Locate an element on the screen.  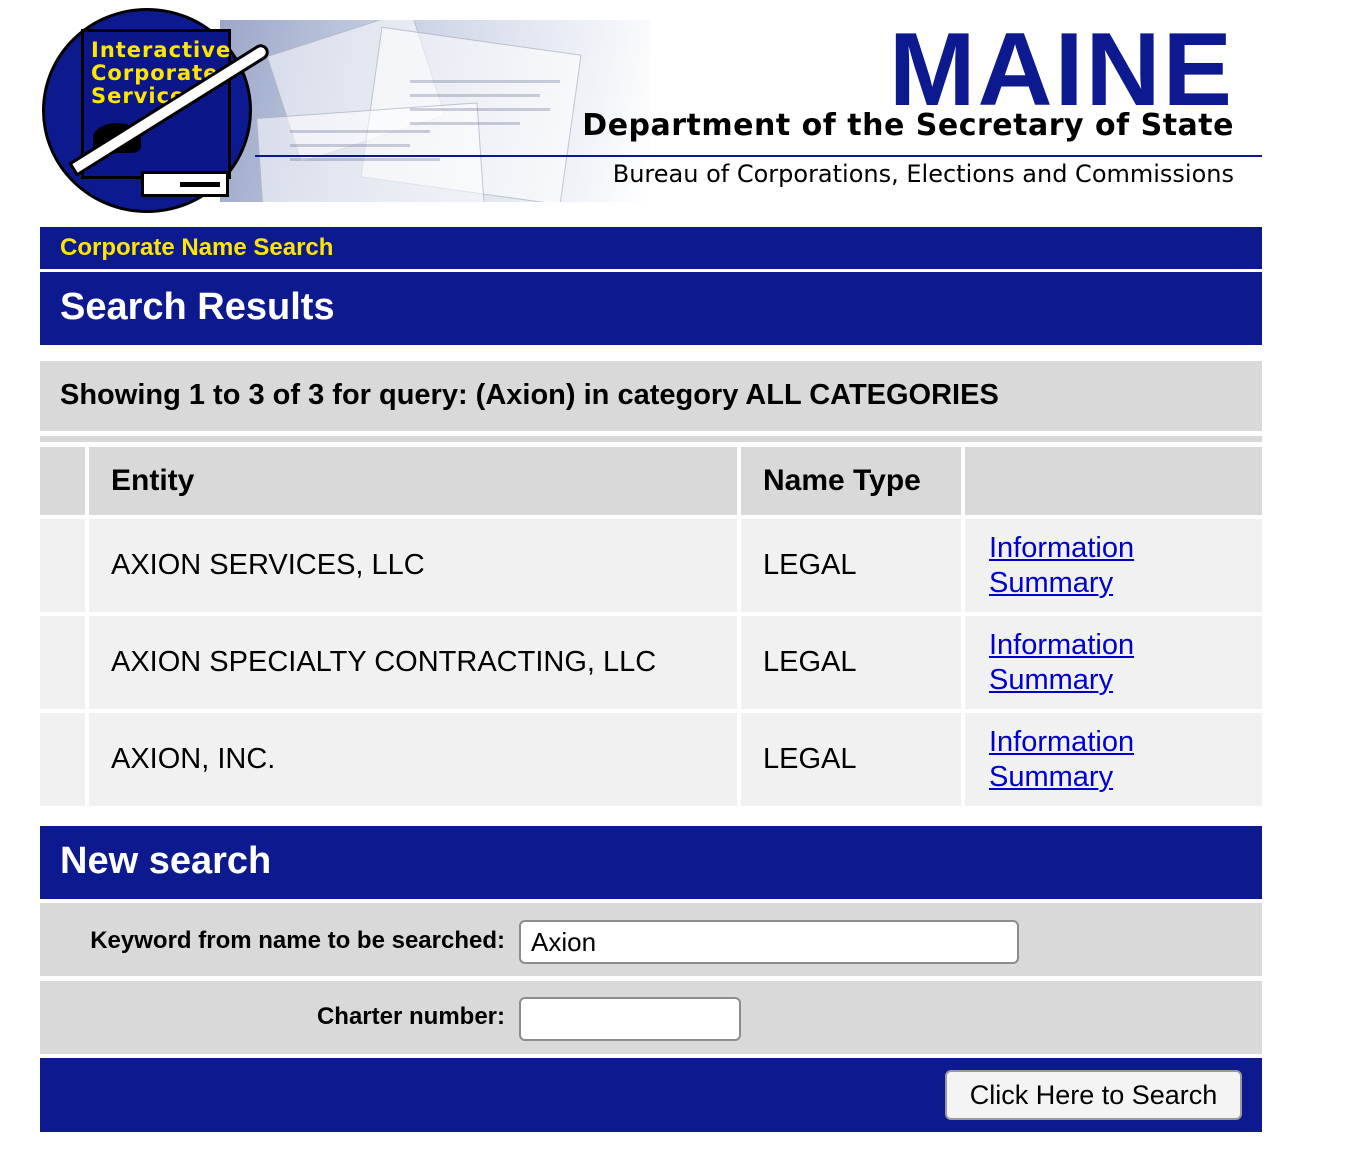
keyword-label: Keyword from name to be searched: is located at coordinates (297, 940).